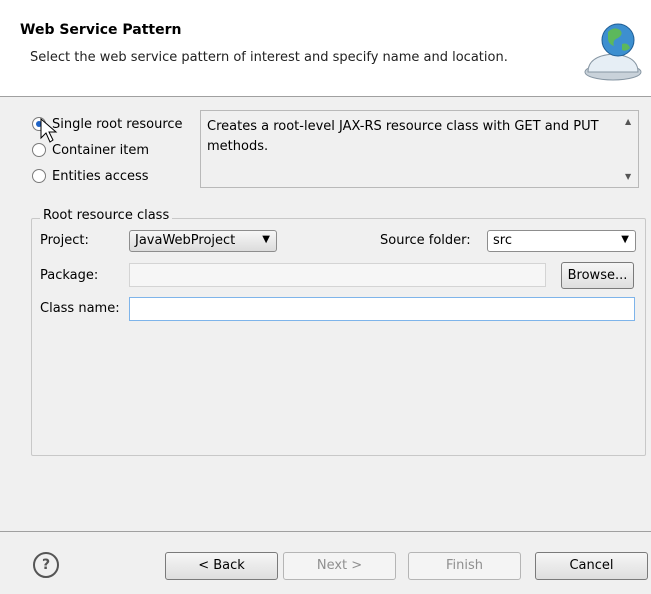 The image size is (651, 594). What do you see at coordinates (628, 176) in the screenshot?
I see `scroll-down-arrow-icon: ▼` at bounding box center [628, 176].